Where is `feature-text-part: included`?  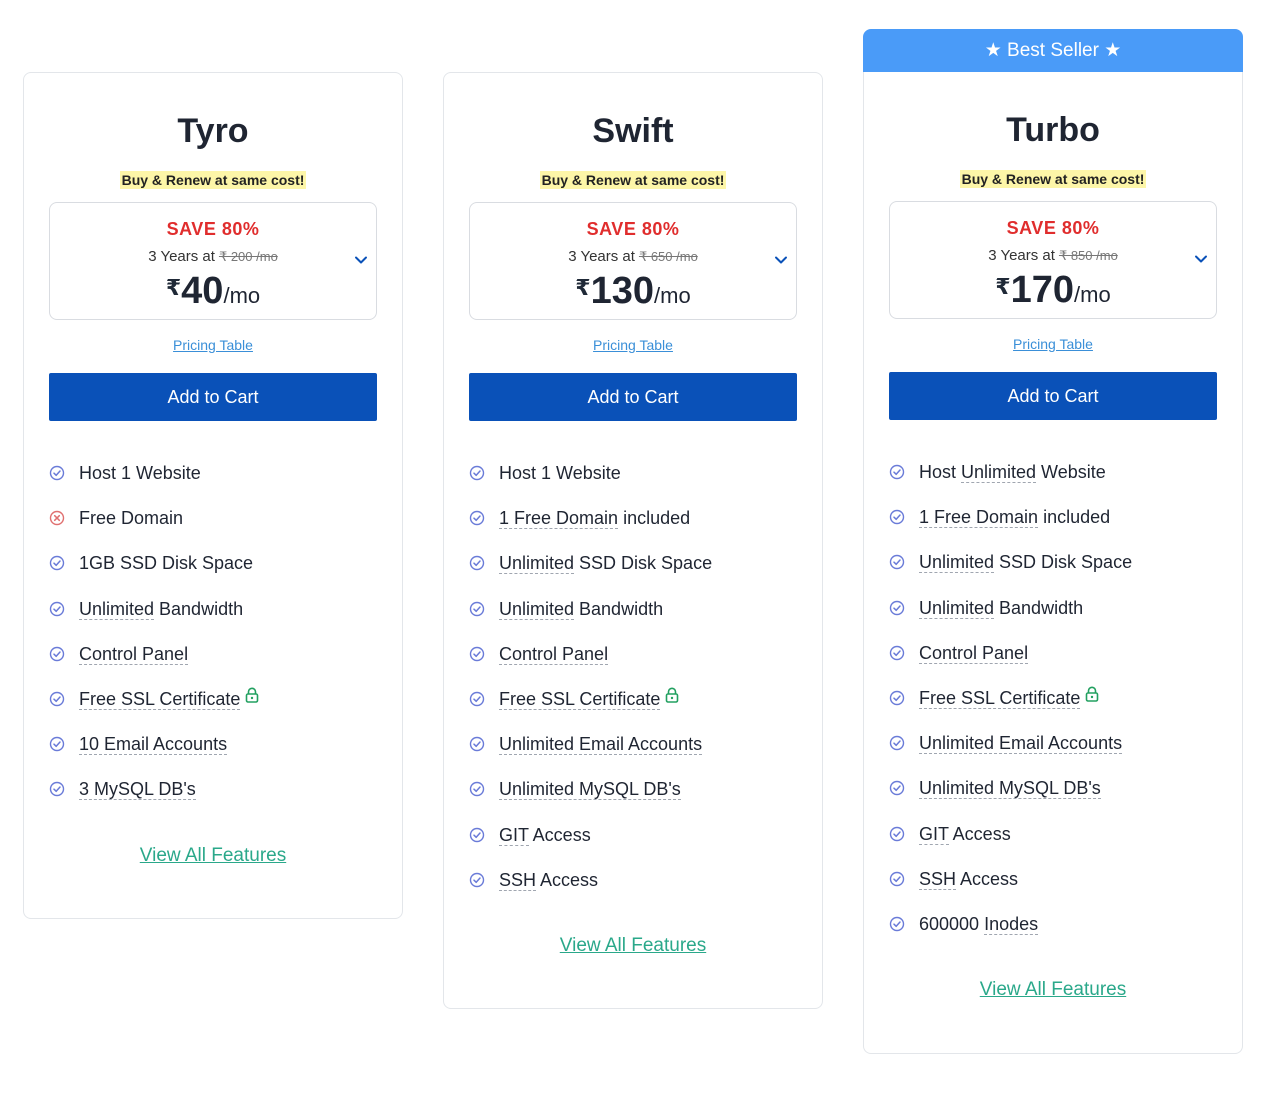
feature-text-part: included is located at coordinates (654, 518).